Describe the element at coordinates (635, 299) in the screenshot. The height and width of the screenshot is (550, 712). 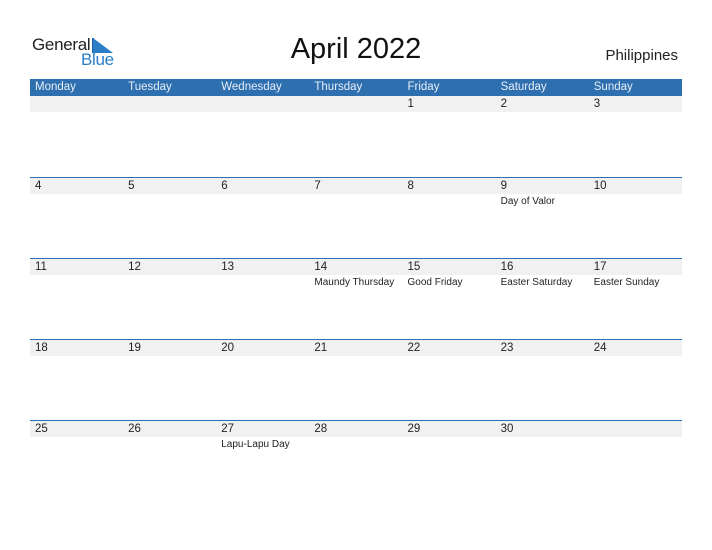
I see `day-cell: 17 Easter Sunday` at that location.